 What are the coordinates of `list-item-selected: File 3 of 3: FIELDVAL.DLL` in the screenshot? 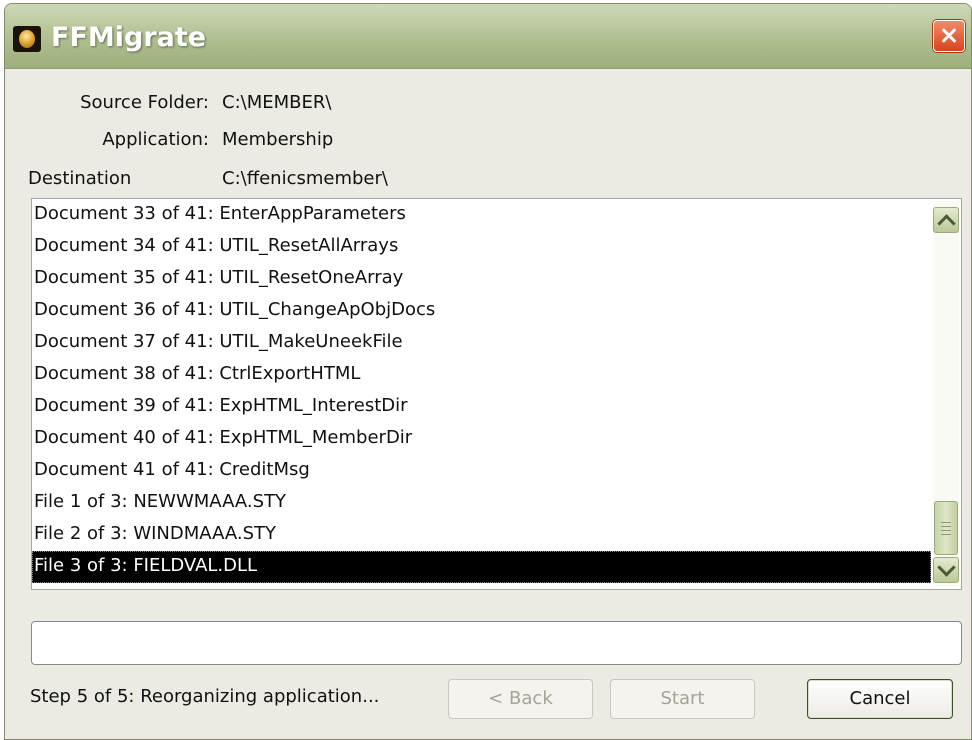 It's located at (481, 567).